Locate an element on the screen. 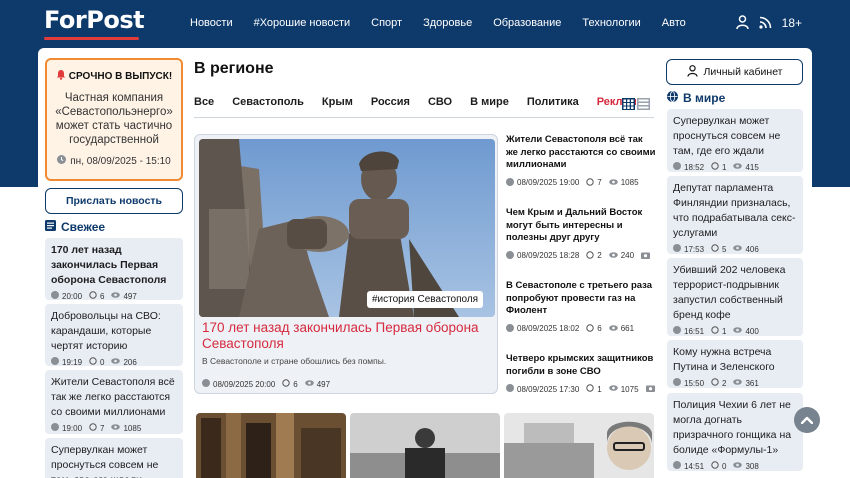 Image resolution: width=850 pixels, height=478 pixels. urgent-title: СРОЧНО В ВЫПУСК! is located at coordinates (114, 76).